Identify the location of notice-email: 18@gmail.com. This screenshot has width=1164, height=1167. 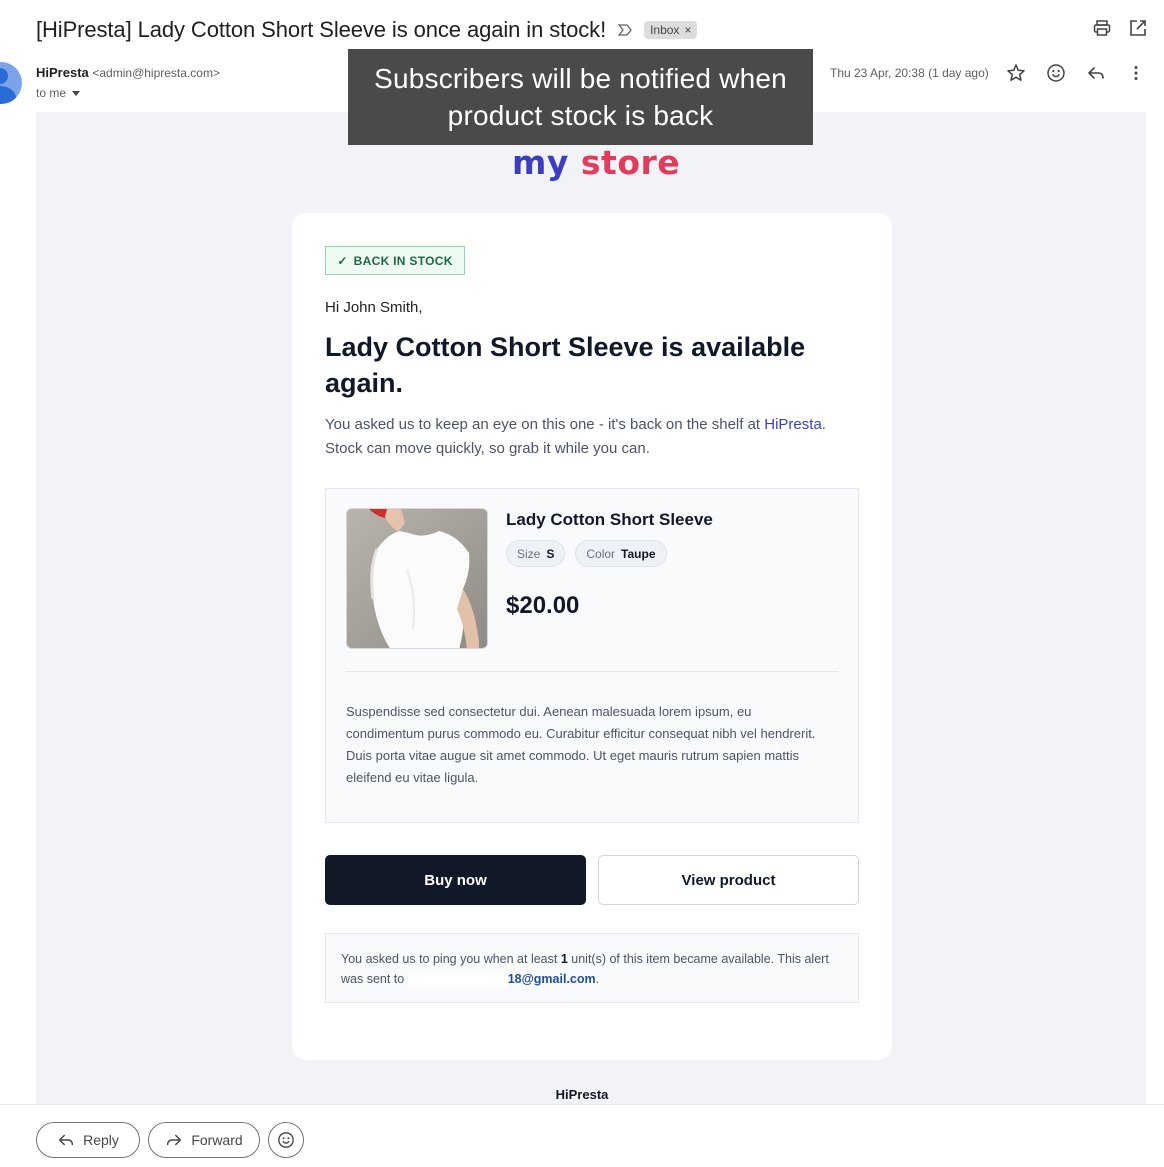
(552, 979).